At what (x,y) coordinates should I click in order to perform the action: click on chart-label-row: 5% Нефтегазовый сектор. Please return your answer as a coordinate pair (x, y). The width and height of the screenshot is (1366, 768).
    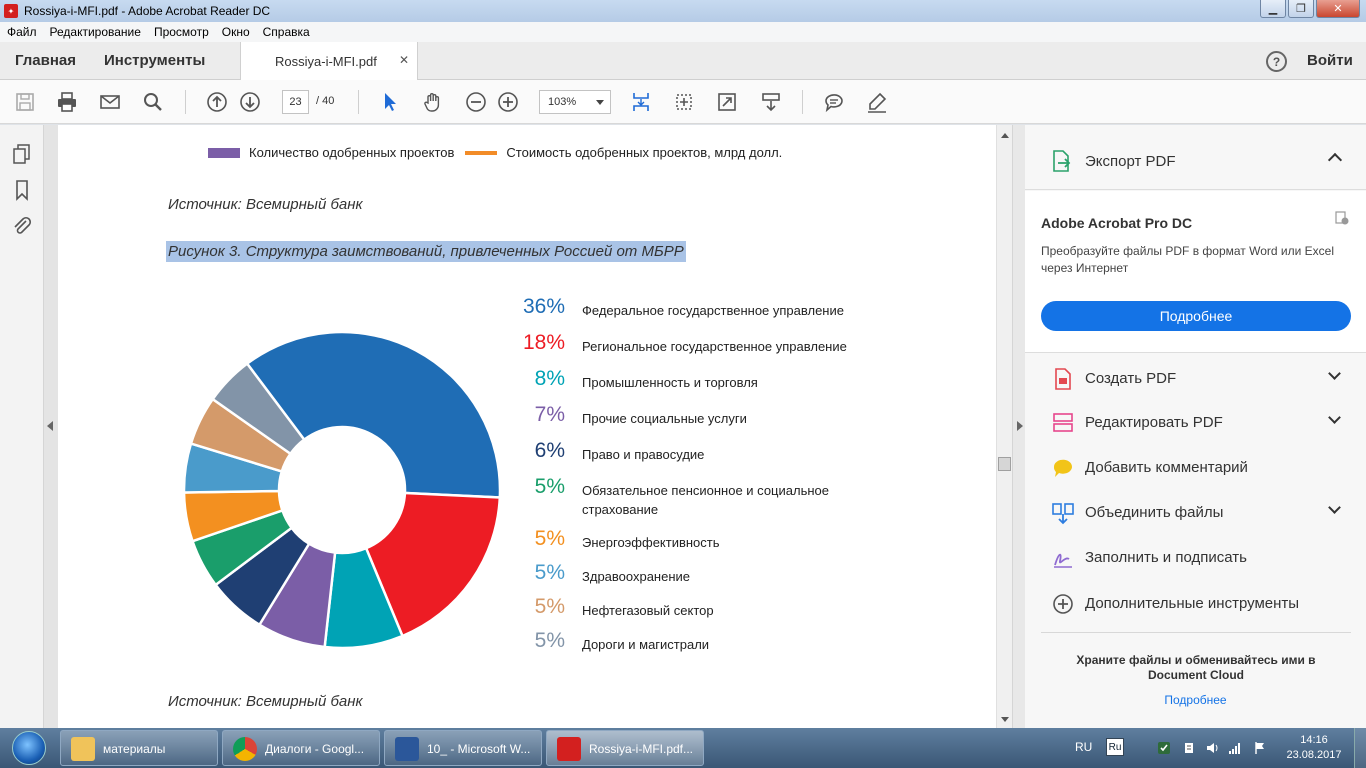
    Looking at the image, I should click on (713, 610).